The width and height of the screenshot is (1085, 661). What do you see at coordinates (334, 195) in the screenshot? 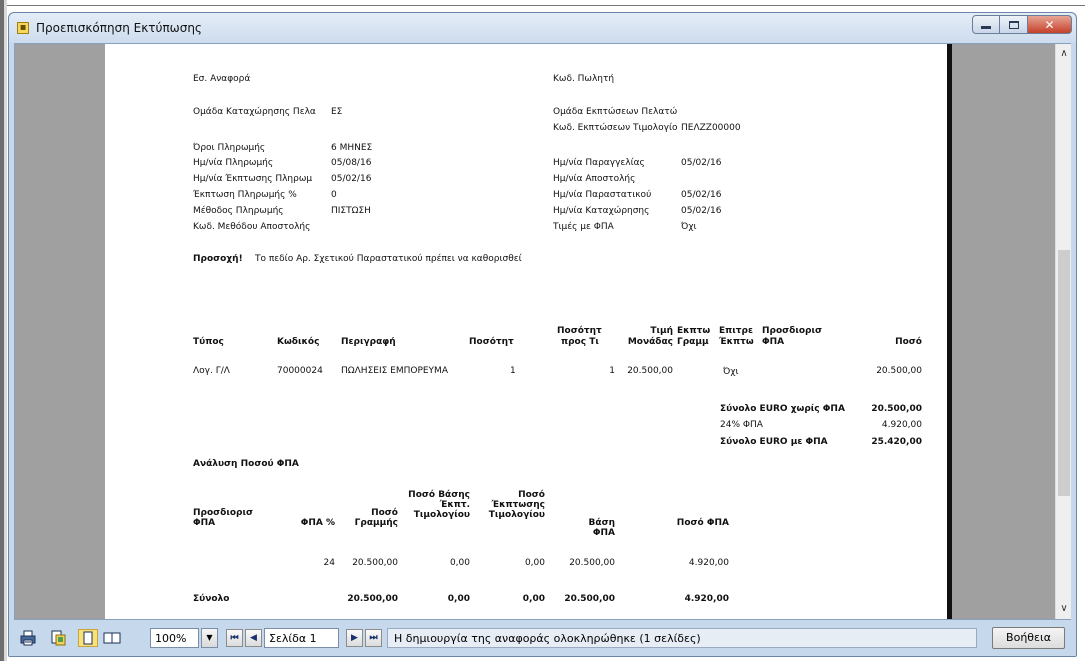
I see `field-value: 0` at bounding box center [334, 195].